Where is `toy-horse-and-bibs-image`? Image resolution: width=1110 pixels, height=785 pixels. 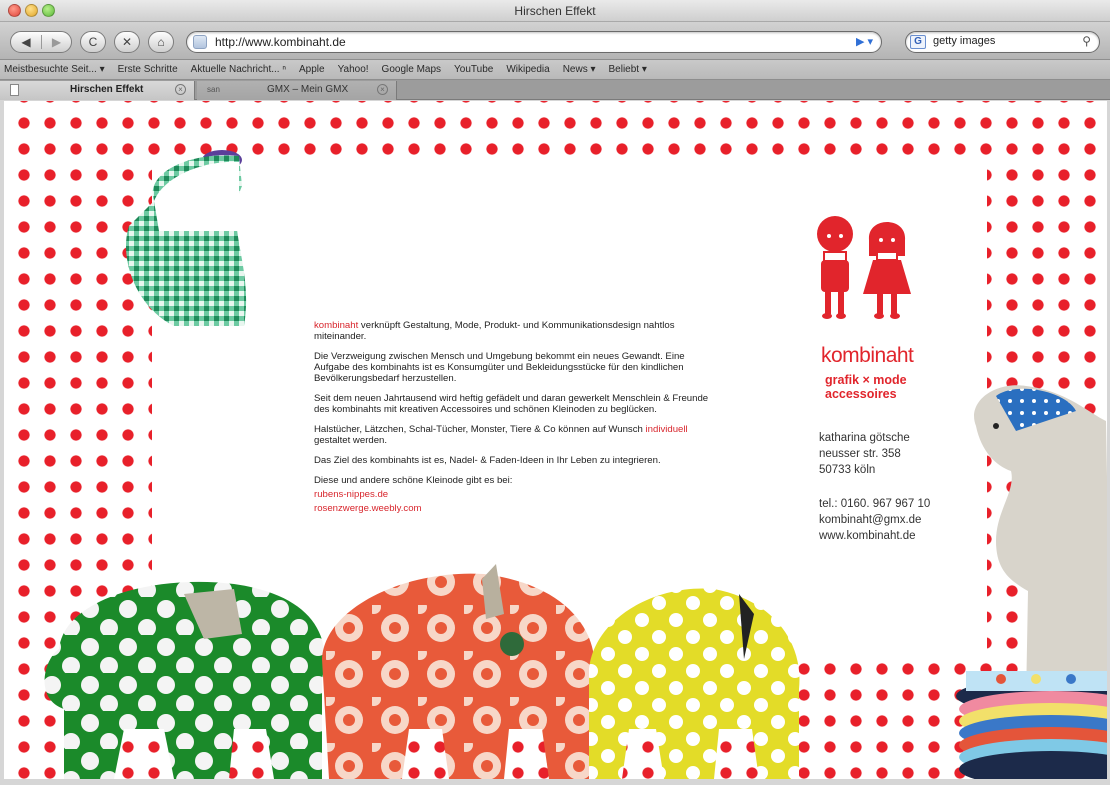 toy-horse-and-bibs-image is located at coordinates (1031, 582).